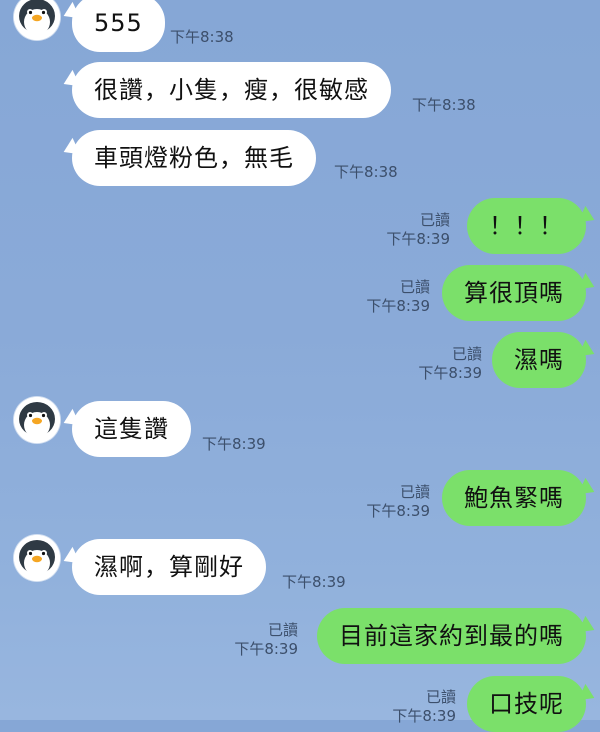 The image size is (600, 732). I want to click on incoming-message: 這隻讚, so click(131, 429).